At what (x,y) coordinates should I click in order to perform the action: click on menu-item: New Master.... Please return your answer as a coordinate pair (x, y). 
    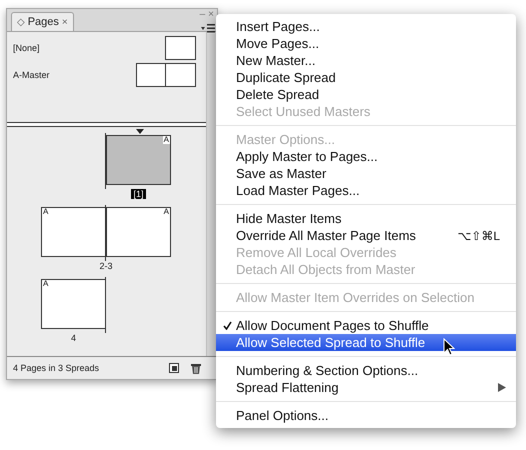
    Looking at the image, I should click on (366, 60).